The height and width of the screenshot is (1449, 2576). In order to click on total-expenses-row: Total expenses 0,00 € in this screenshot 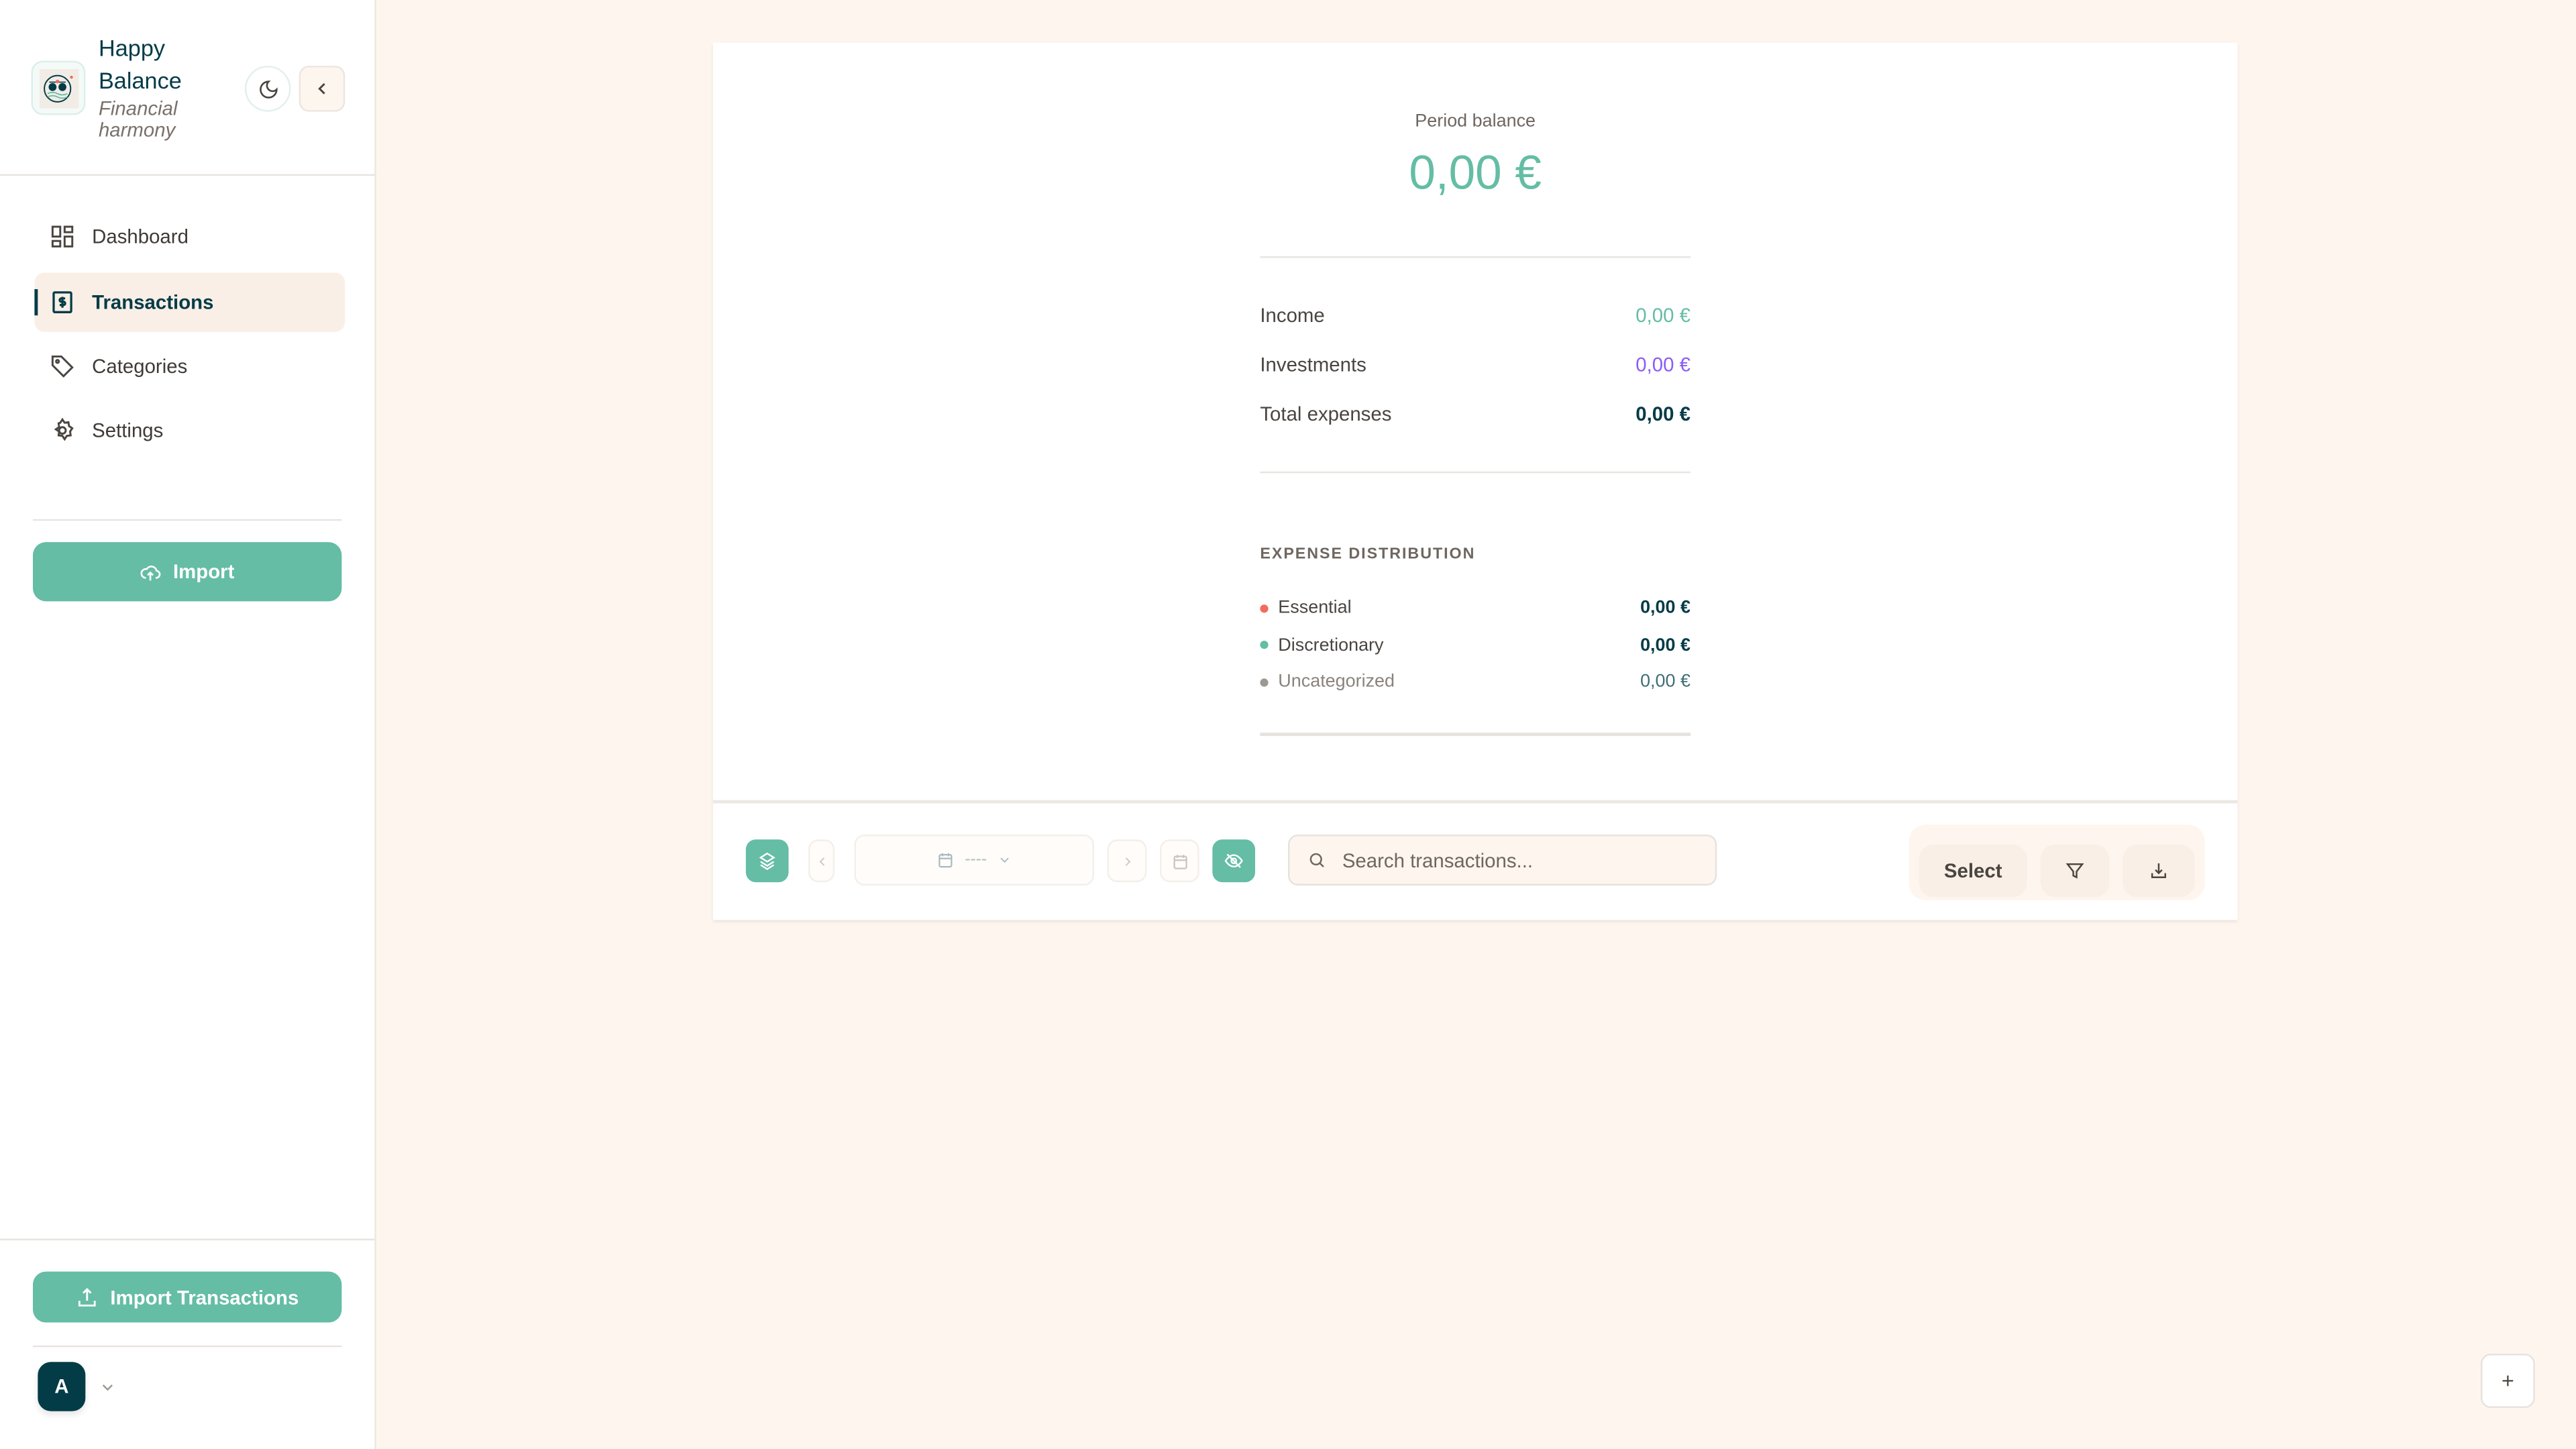, I will do `click(1475, 414)`.